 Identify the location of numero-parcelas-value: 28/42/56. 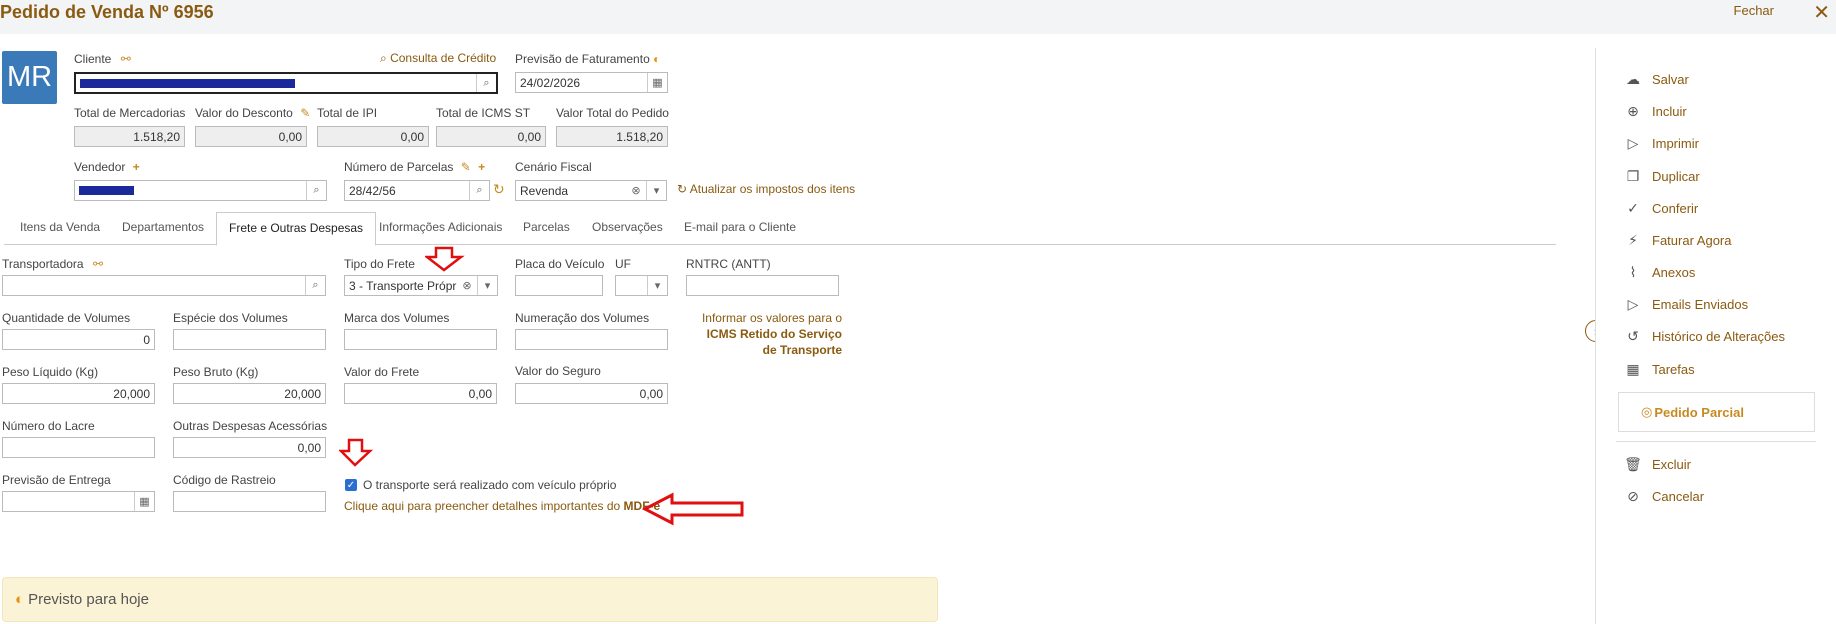
(372, 190).